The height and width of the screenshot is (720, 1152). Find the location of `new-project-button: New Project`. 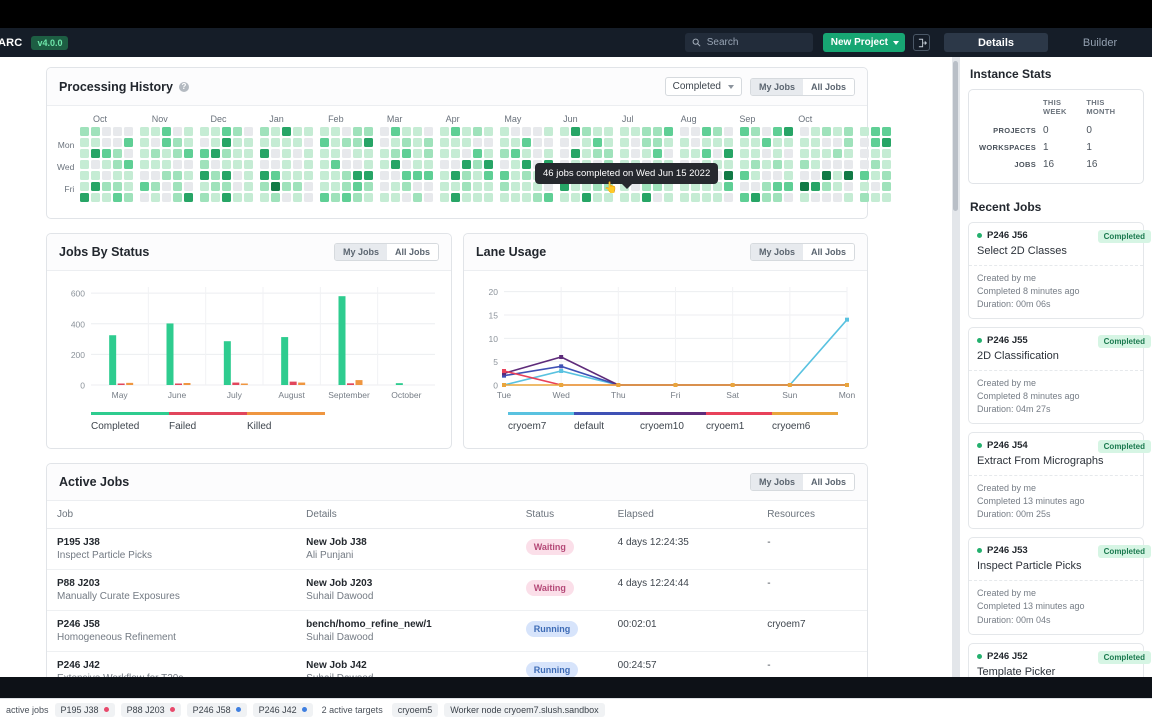

new-project-button: New Project is located at coordinates (863, 42).